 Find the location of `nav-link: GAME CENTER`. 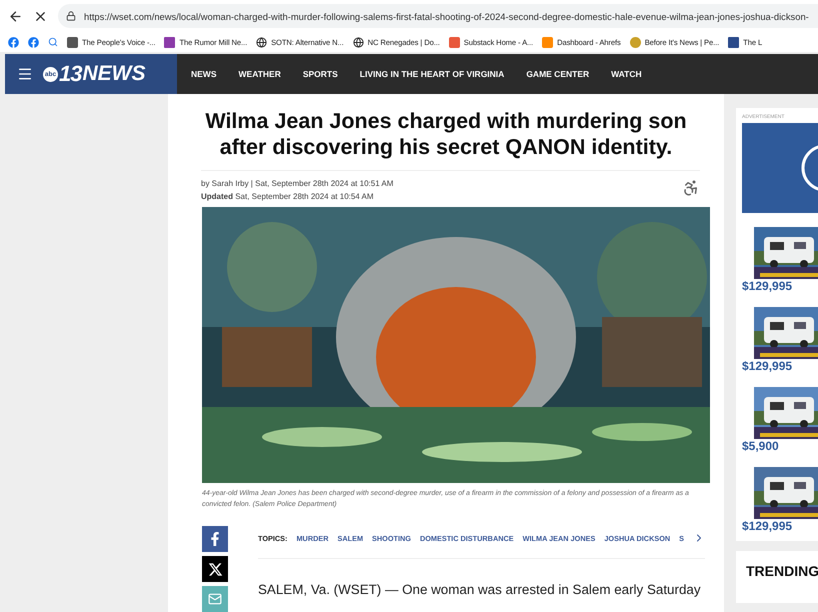

nav-link: GAME CENTER is located at coordinates (558, 74).